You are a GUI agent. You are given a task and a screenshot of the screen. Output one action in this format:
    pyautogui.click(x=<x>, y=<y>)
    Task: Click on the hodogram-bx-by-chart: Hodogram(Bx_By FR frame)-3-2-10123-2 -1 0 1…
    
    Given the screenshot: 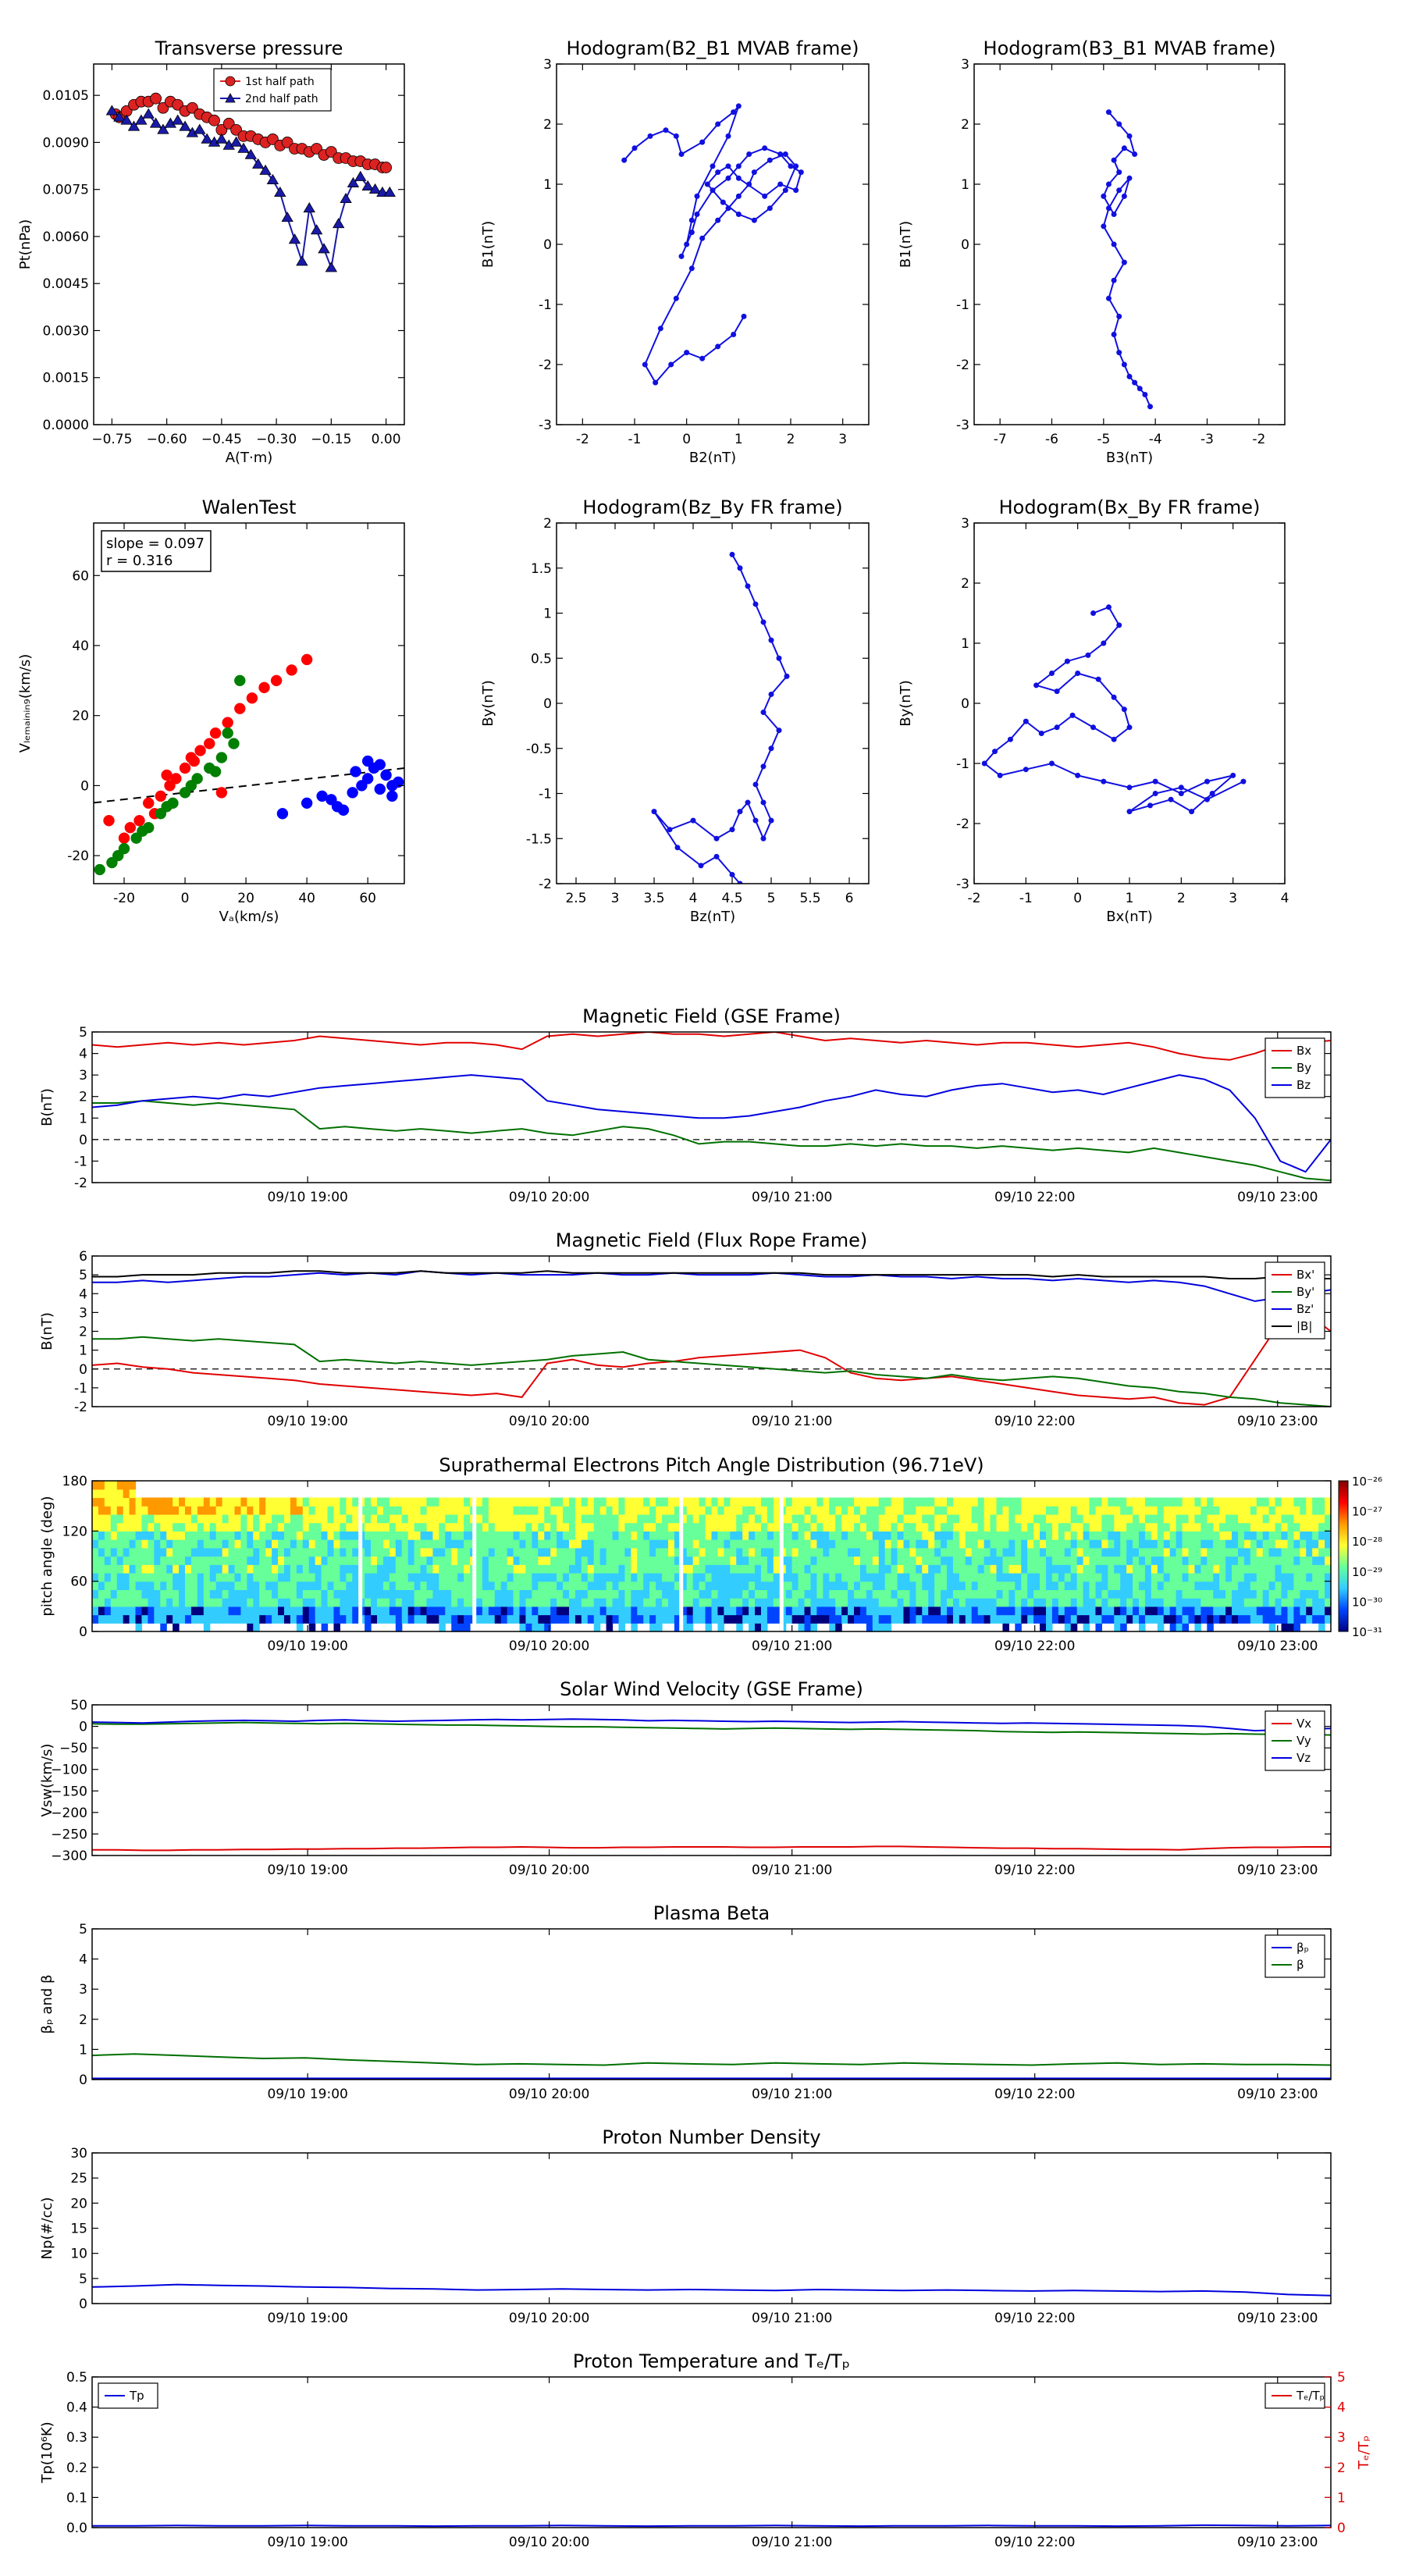 What is the action you would take?
    pyautogui.click(x=1093, y=710)
    